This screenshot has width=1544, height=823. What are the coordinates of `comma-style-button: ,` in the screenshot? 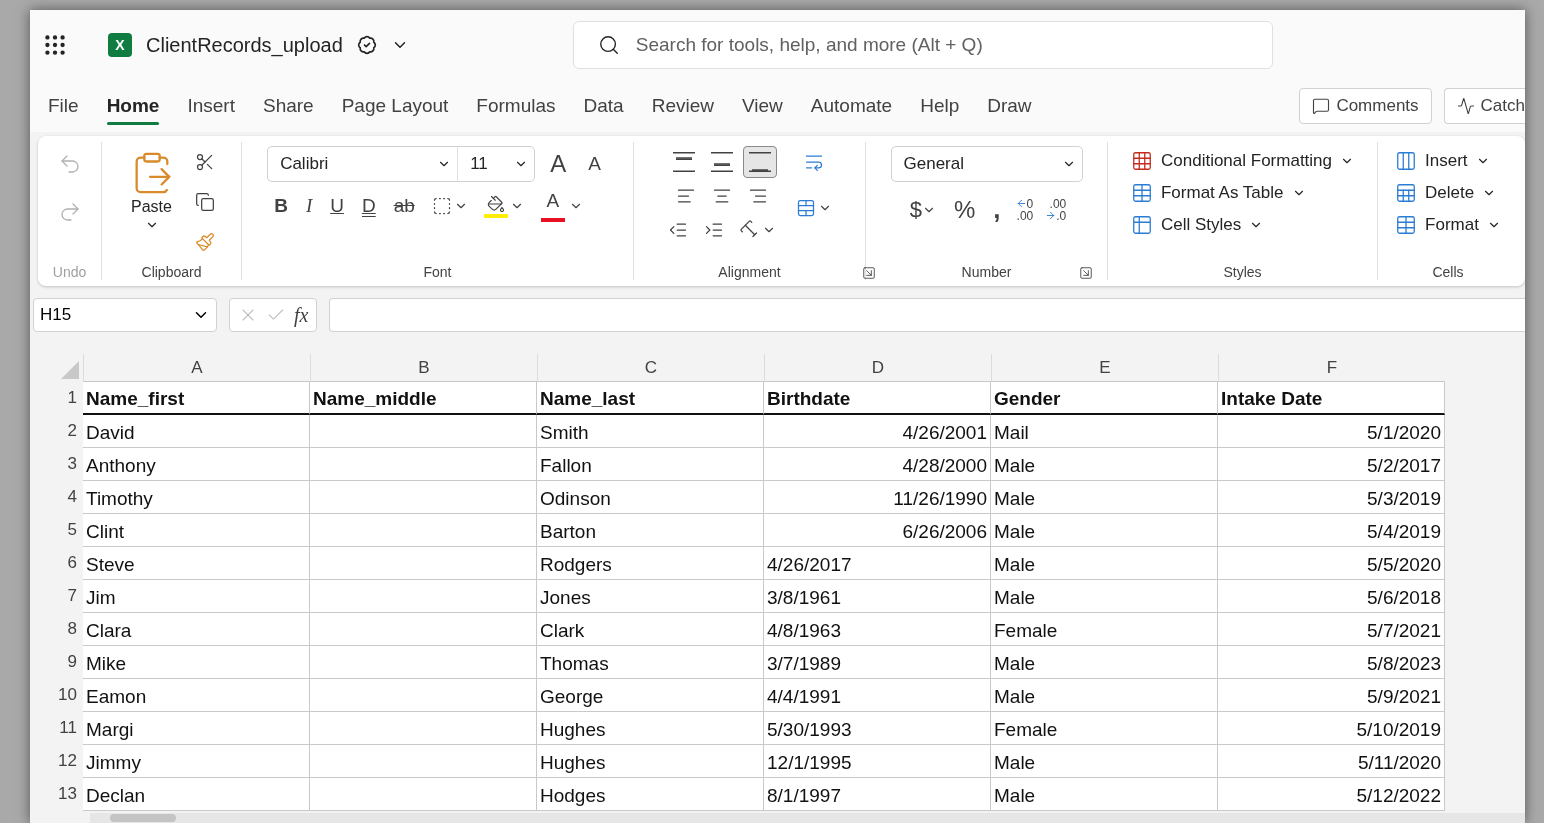 It's located at (997, 209).